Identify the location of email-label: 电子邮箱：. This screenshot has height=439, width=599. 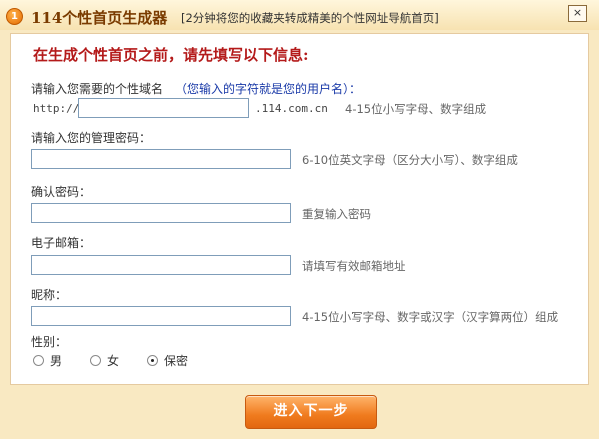
(61, 243).